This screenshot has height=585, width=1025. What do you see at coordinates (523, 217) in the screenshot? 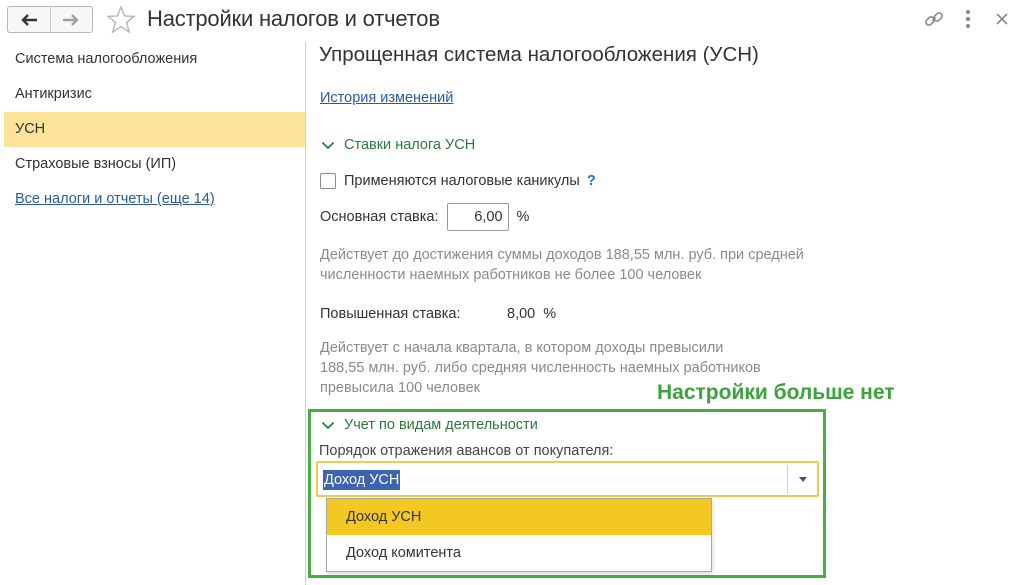
I see `percent-label: %` at bounding box center [523, 217].